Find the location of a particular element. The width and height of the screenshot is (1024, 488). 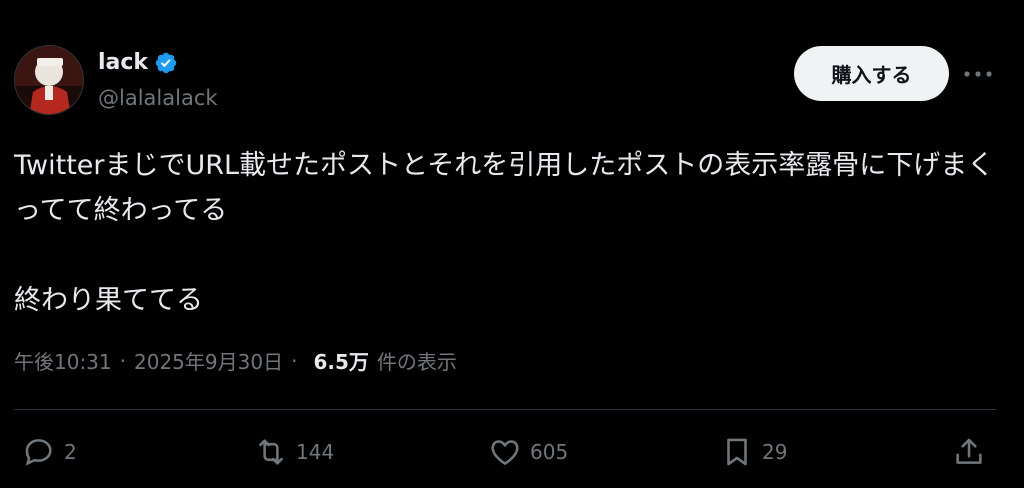

author-handle: @lalalalack is located at coordinates (158, 98).